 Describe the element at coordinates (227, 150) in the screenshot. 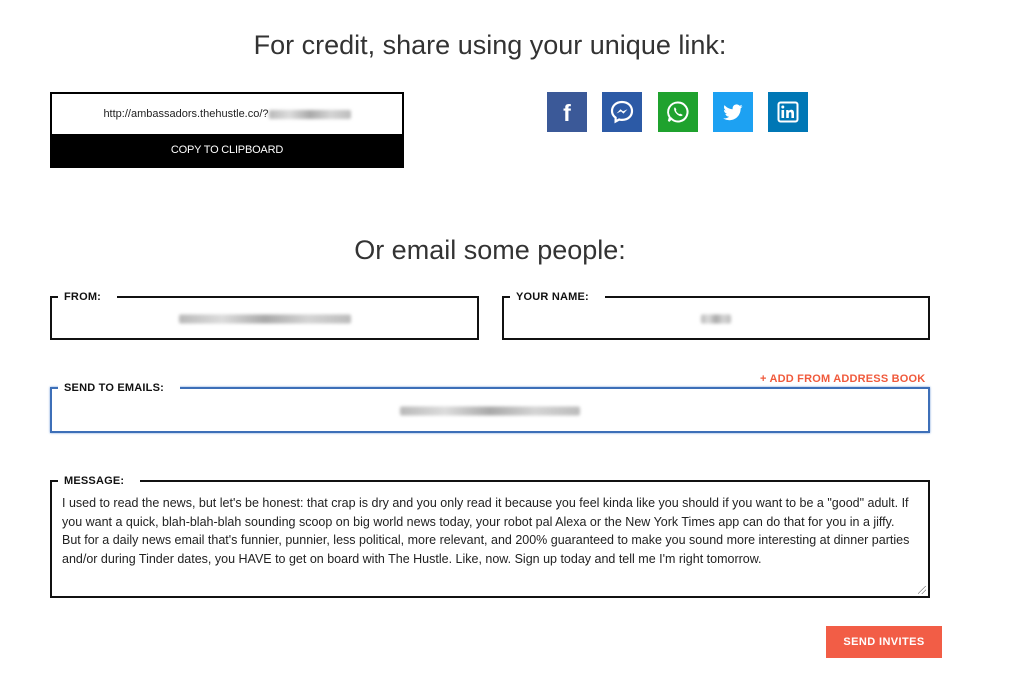

I see `copy-to-clipboard-button: COPY TO CLIPBOARD` at that location.